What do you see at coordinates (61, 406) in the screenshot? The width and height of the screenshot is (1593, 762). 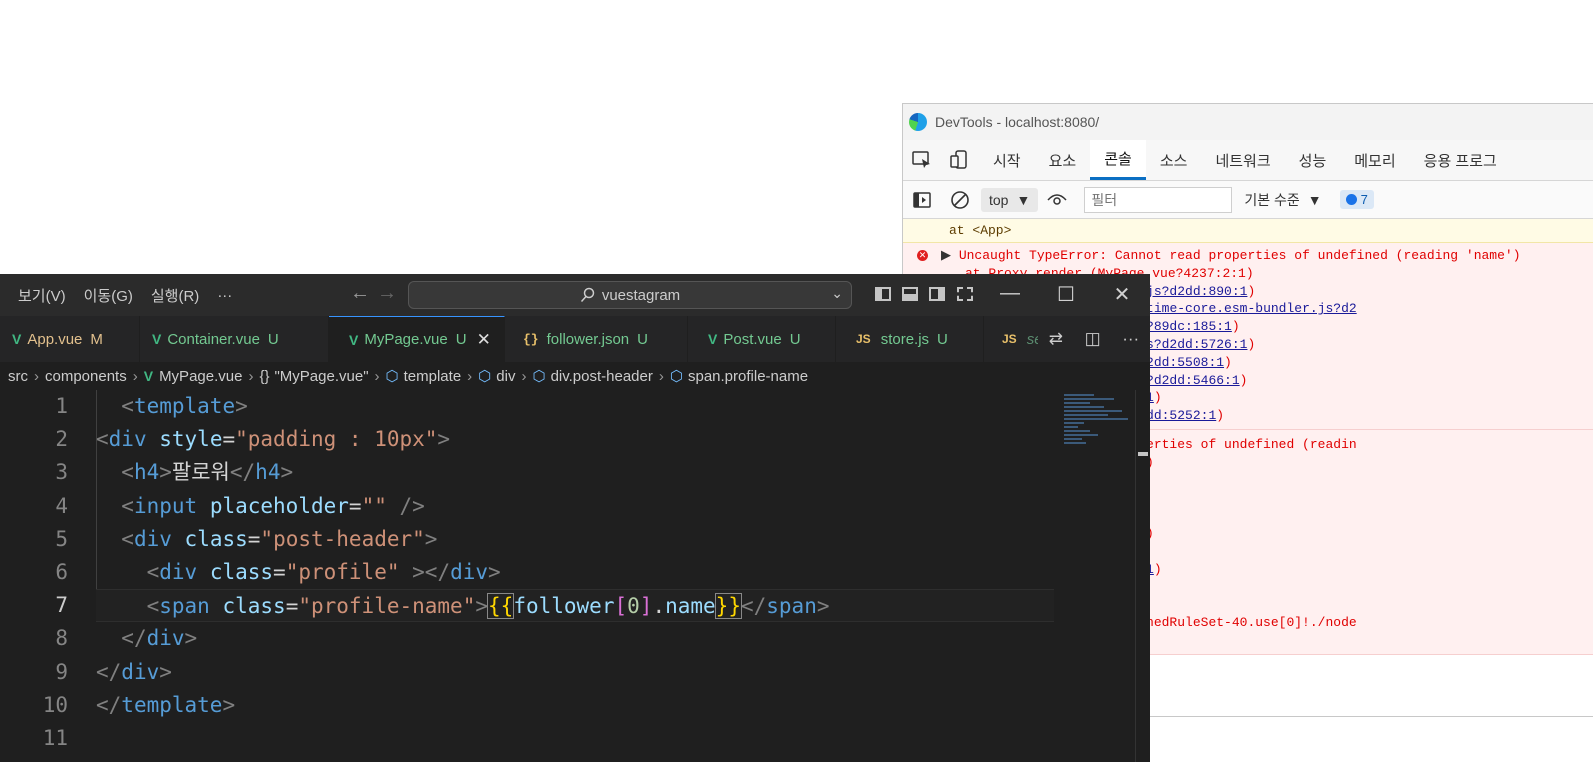 I see `line-number: 1` at bounding box center [61, 406].